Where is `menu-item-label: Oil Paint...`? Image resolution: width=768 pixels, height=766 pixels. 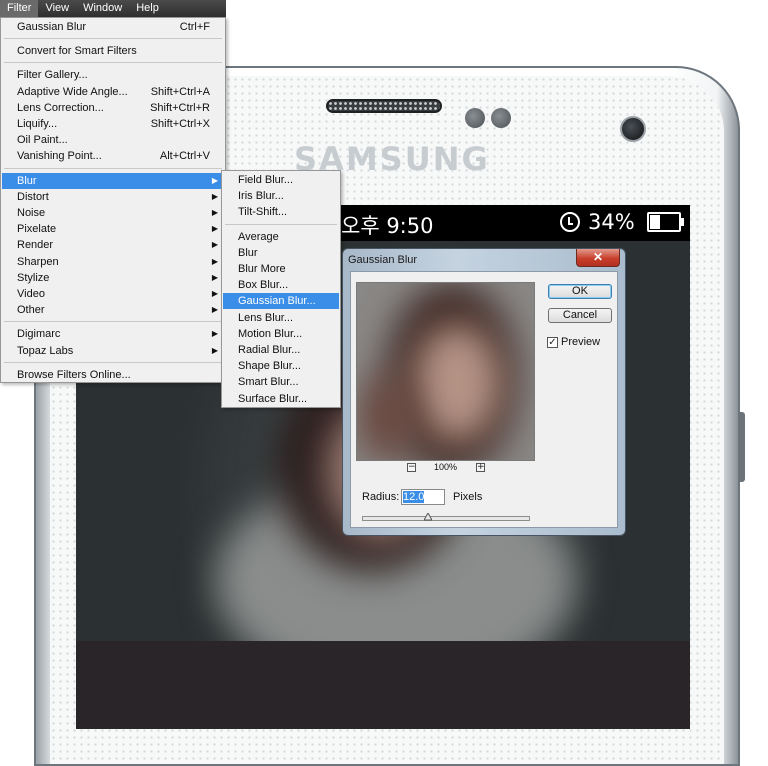
menu-item-label: Oil Paint... is located at coordinates (42, 140).